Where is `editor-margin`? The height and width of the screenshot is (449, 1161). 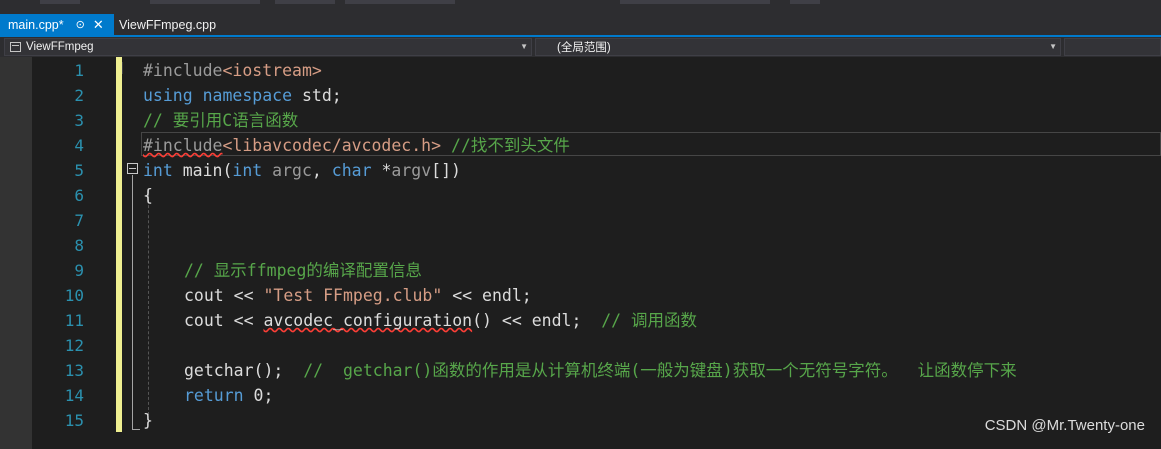
editor-margin is located at coordinates (16, 253).